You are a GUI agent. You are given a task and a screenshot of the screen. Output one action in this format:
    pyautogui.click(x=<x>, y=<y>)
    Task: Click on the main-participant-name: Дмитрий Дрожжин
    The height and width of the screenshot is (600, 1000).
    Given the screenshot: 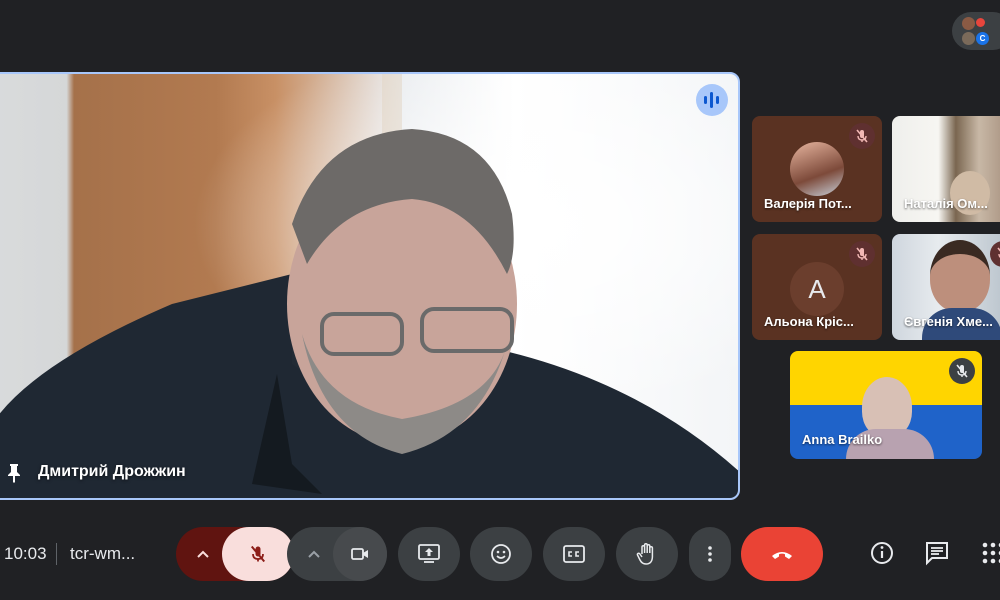 What is the action you would take?
    pyautogui.click(x=112, y=471)
    